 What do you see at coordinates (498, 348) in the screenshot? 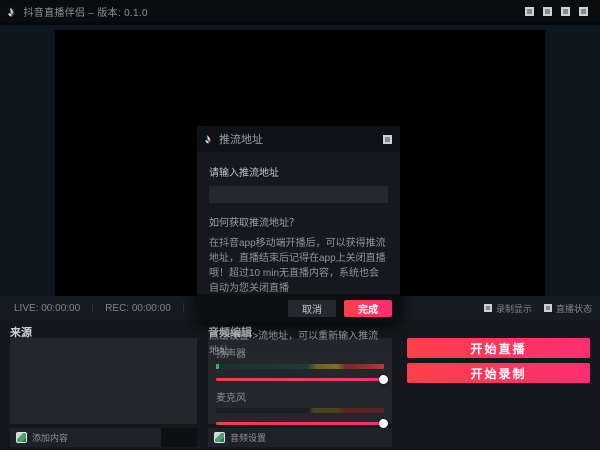
I see `start-live-button: 开始直播` at bounding box center [498, 348].